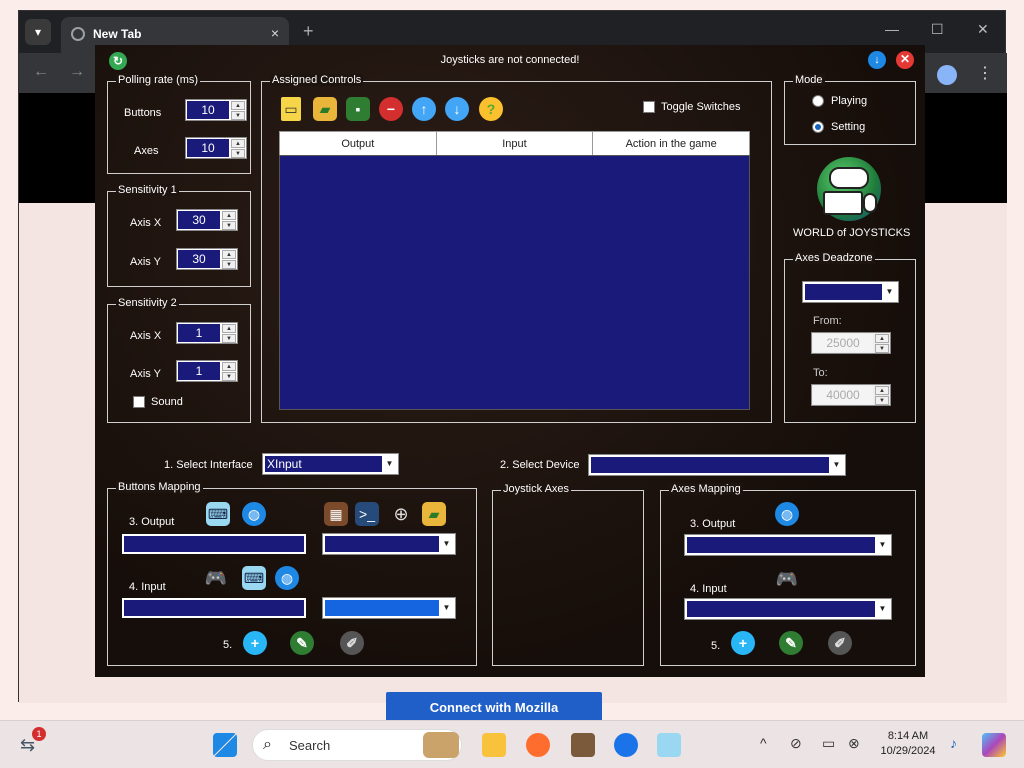 This screenshot has width=1024, height=768. I want to click on playing-radio, so click(818, 101).